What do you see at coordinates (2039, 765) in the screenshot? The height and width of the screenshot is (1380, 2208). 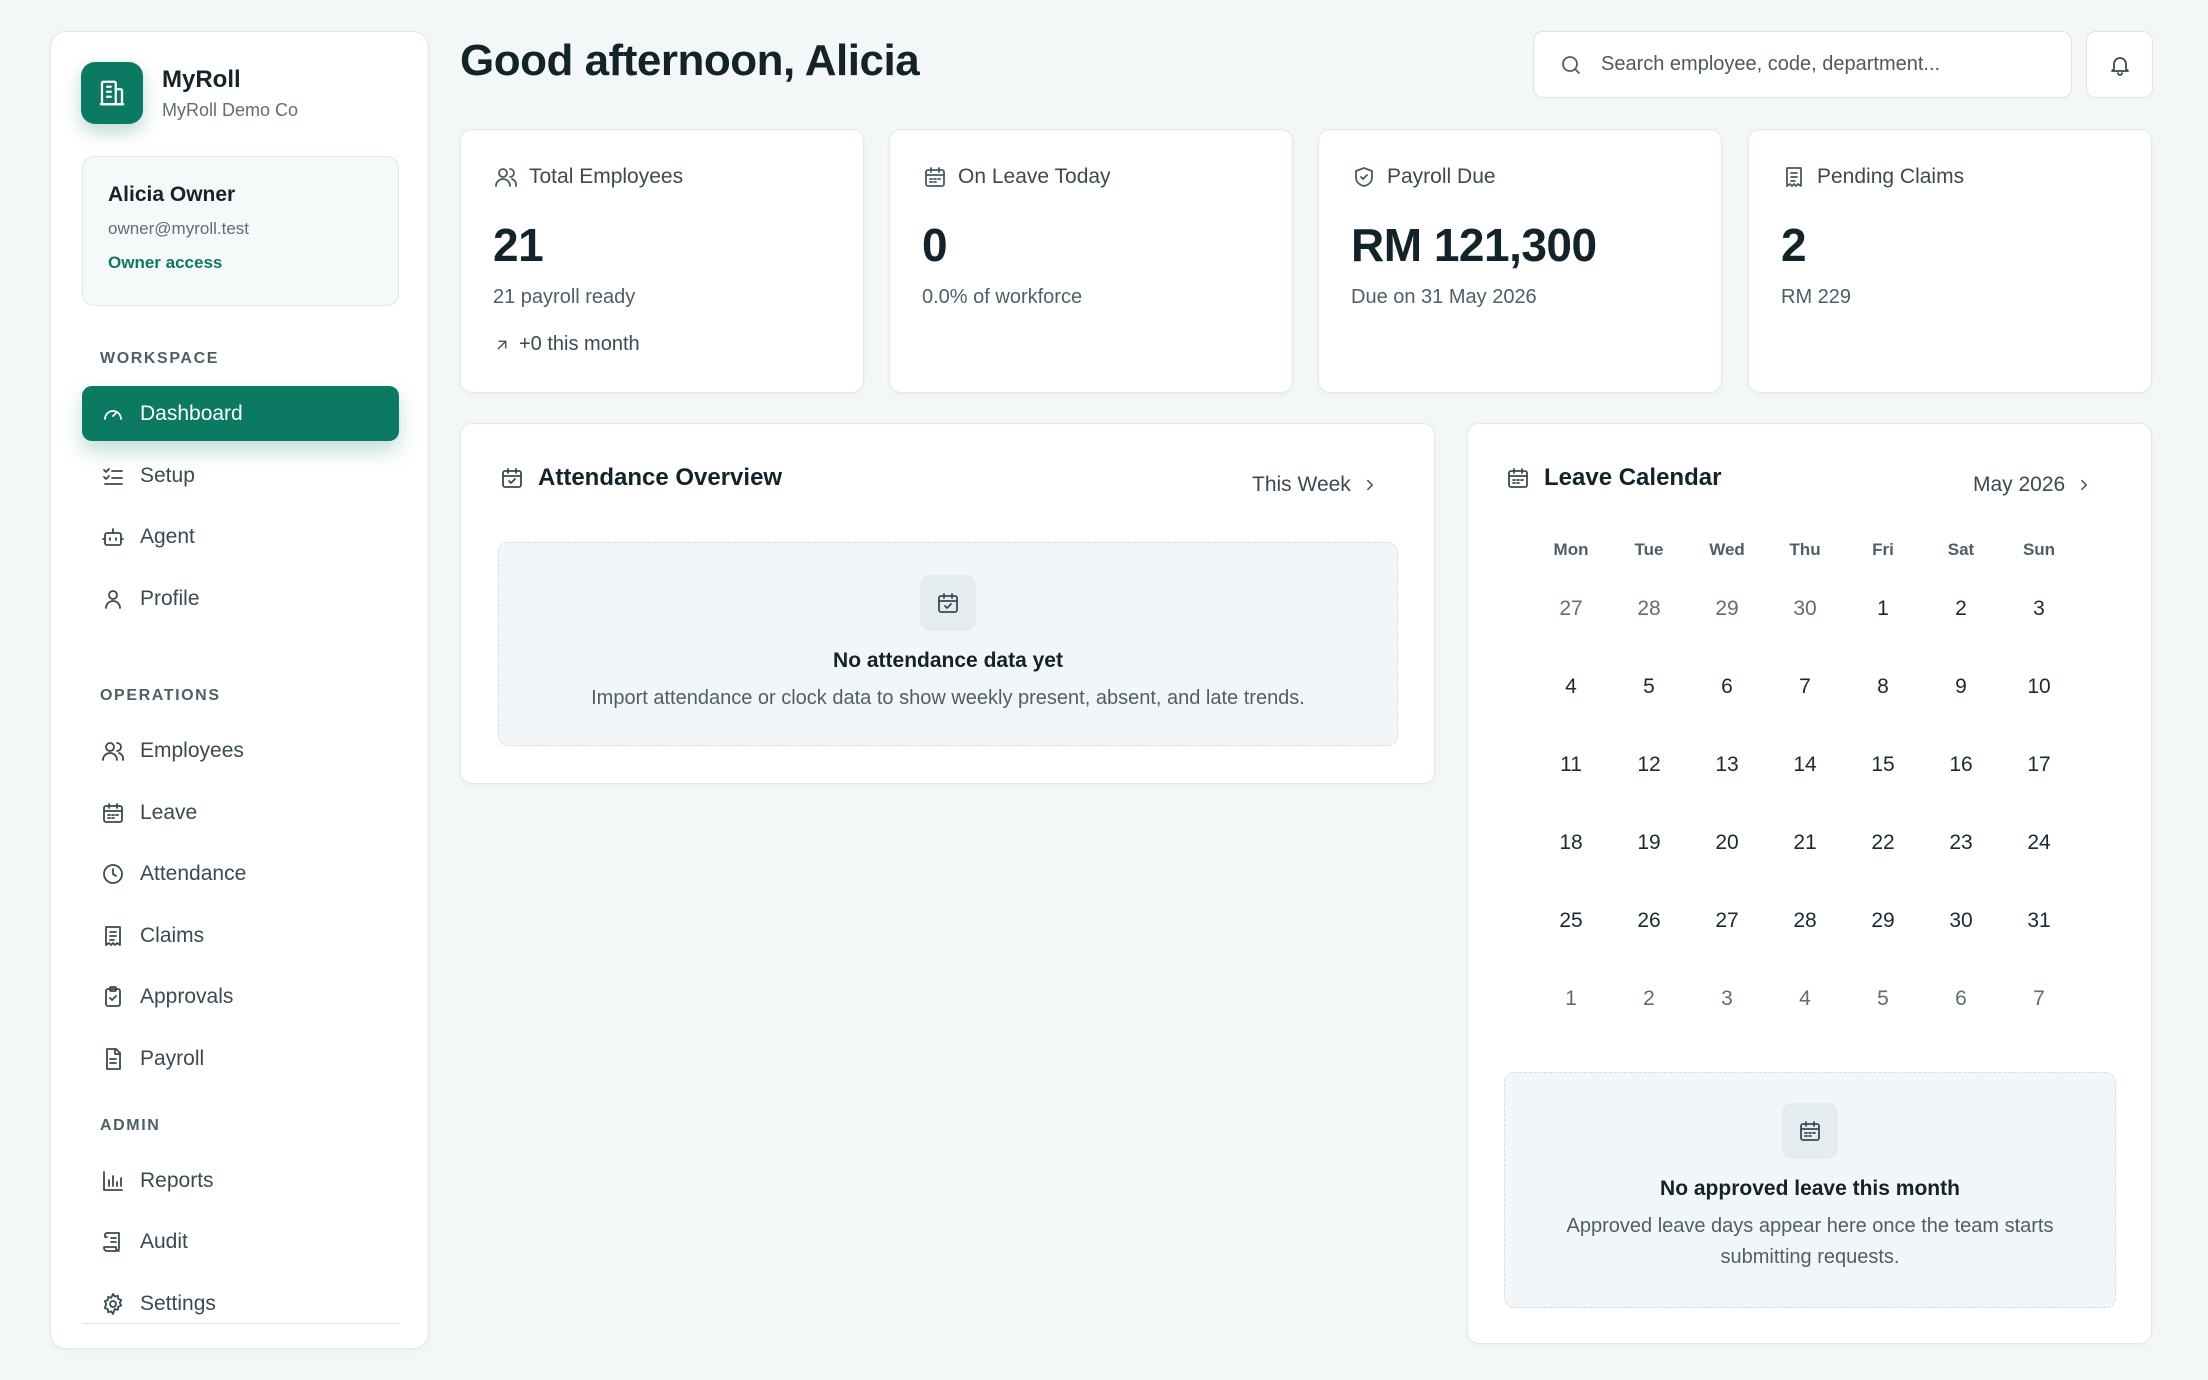 I see `calendar-day: 17` at bounding box center [2039, 765].